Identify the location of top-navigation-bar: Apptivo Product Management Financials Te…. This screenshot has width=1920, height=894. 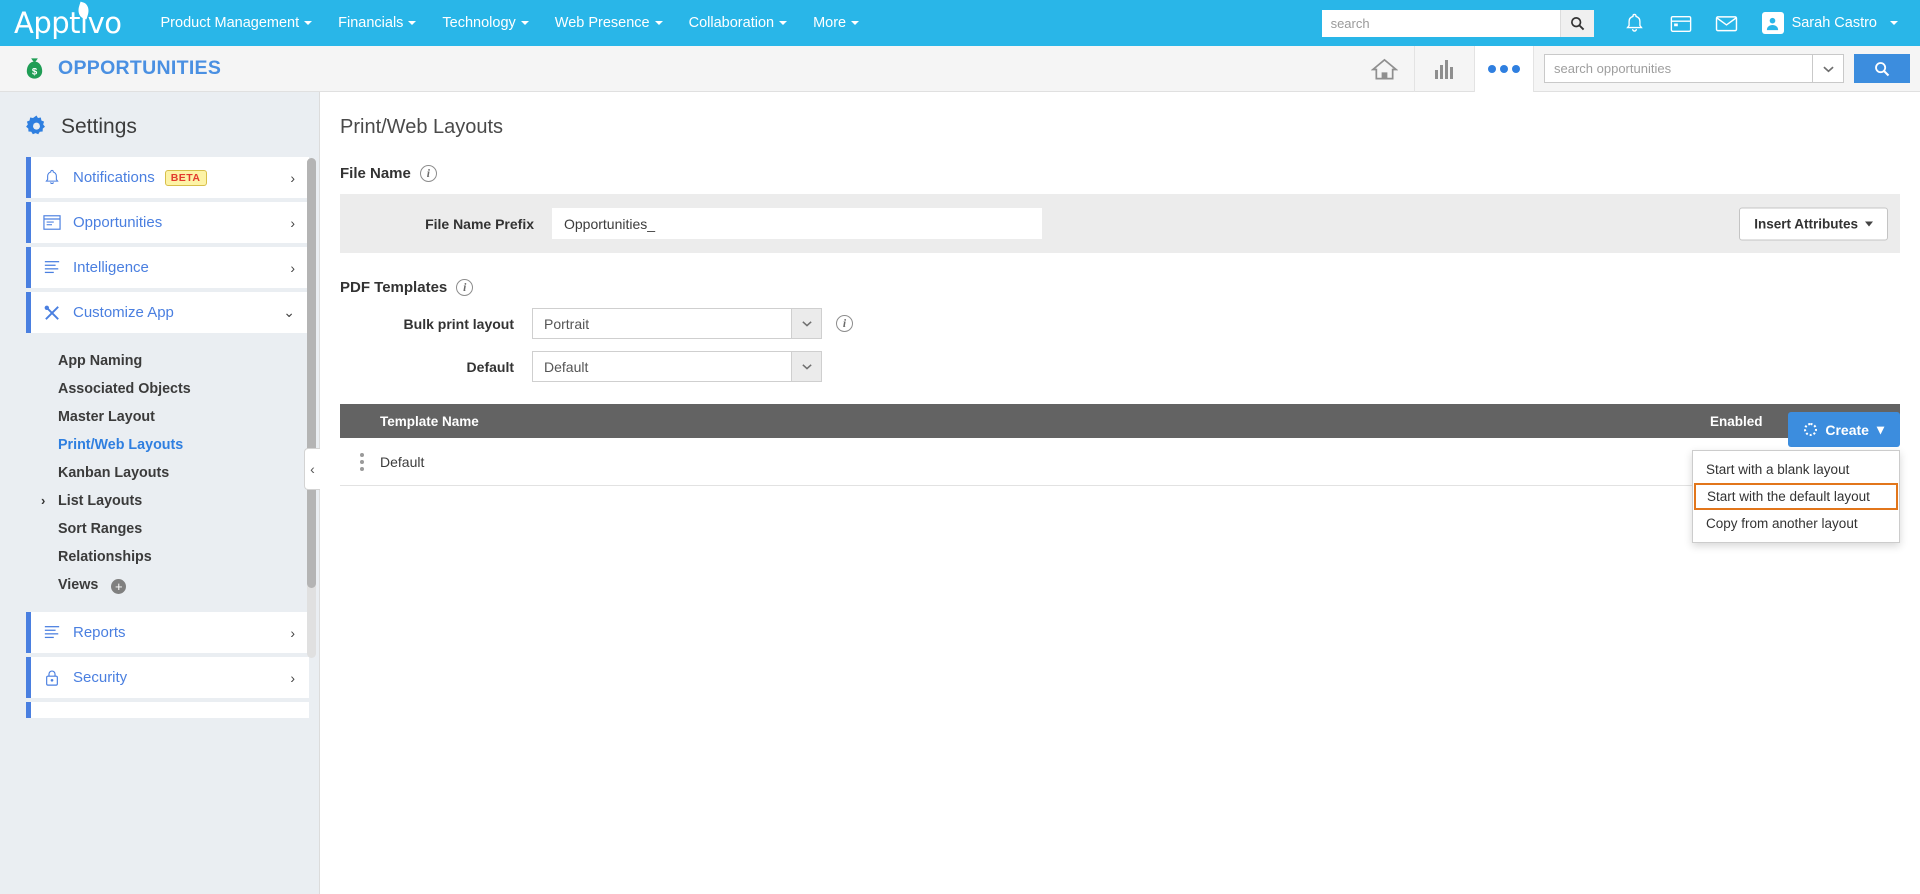
(960, 23).